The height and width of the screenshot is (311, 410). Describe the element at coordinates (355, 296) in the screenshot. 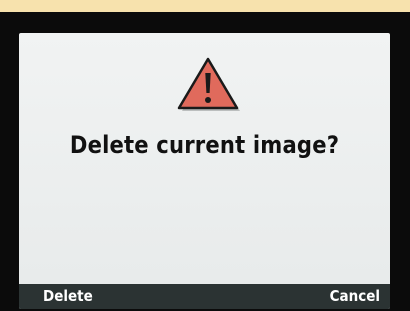

I see `cancel-button: Cancel` at that location.